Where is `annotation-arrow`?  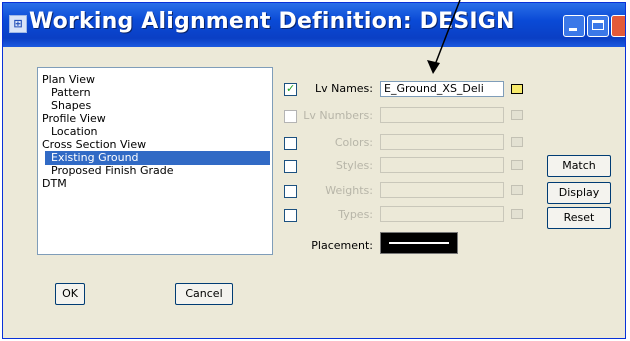 annotation-arrow is located at coordinates (444, 37).